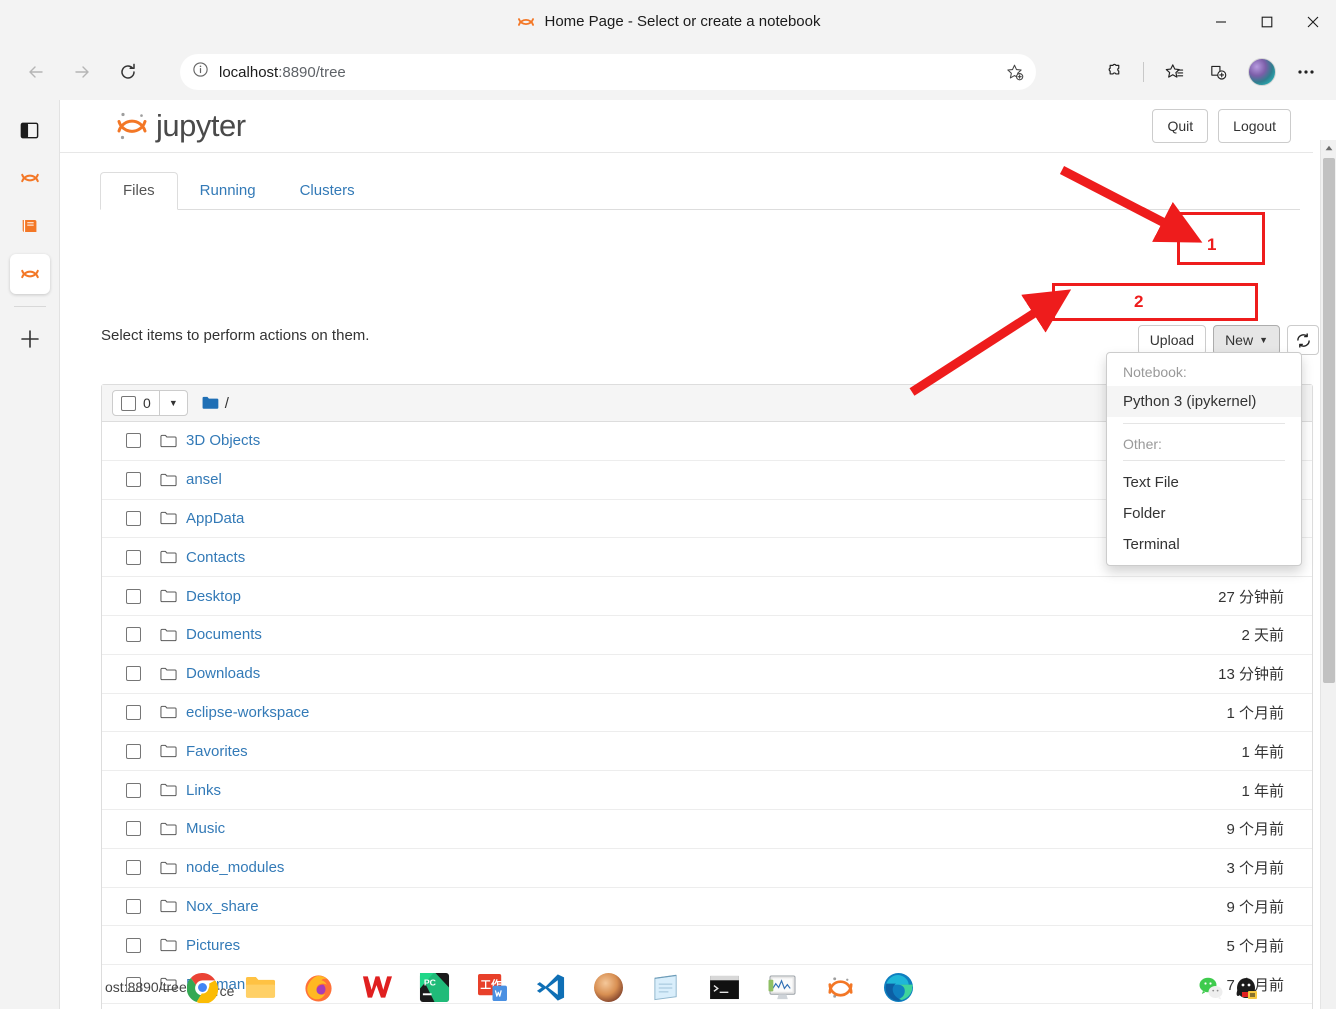 The height and width of the screenshot is (1009, 1336). Describe the element at coordinates (707, 1006) in the screenshot. I see `table-row: Saved Games1 年前` at that location.